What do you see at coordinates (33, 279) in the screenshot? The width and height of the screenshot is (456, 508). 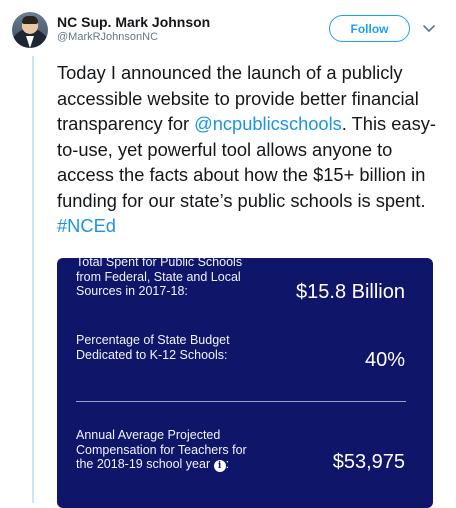 I see `thread-line` at bounding box center [33, 279].